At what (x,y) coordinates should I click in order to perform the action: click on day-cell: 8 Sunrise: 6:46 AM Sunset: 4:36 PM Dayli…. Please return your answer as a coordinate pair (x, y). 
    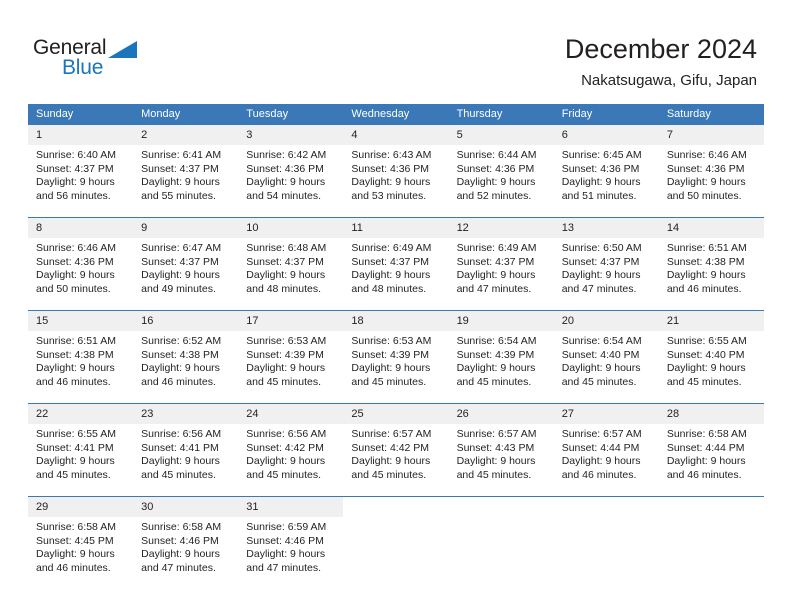
    Looking at the image, I should click on (81, 260).